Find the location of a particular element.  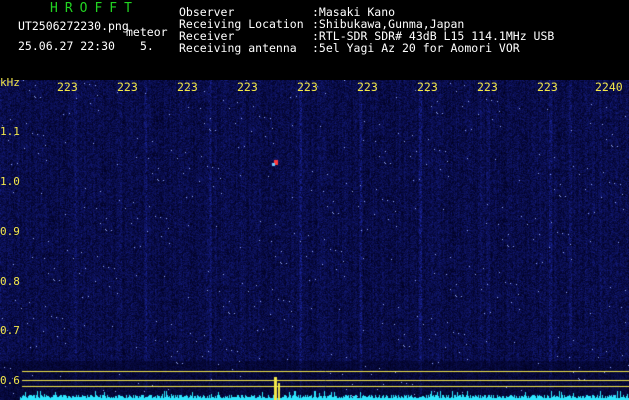

file-name: UT2506272230.png is located at coordinates (73, 26).